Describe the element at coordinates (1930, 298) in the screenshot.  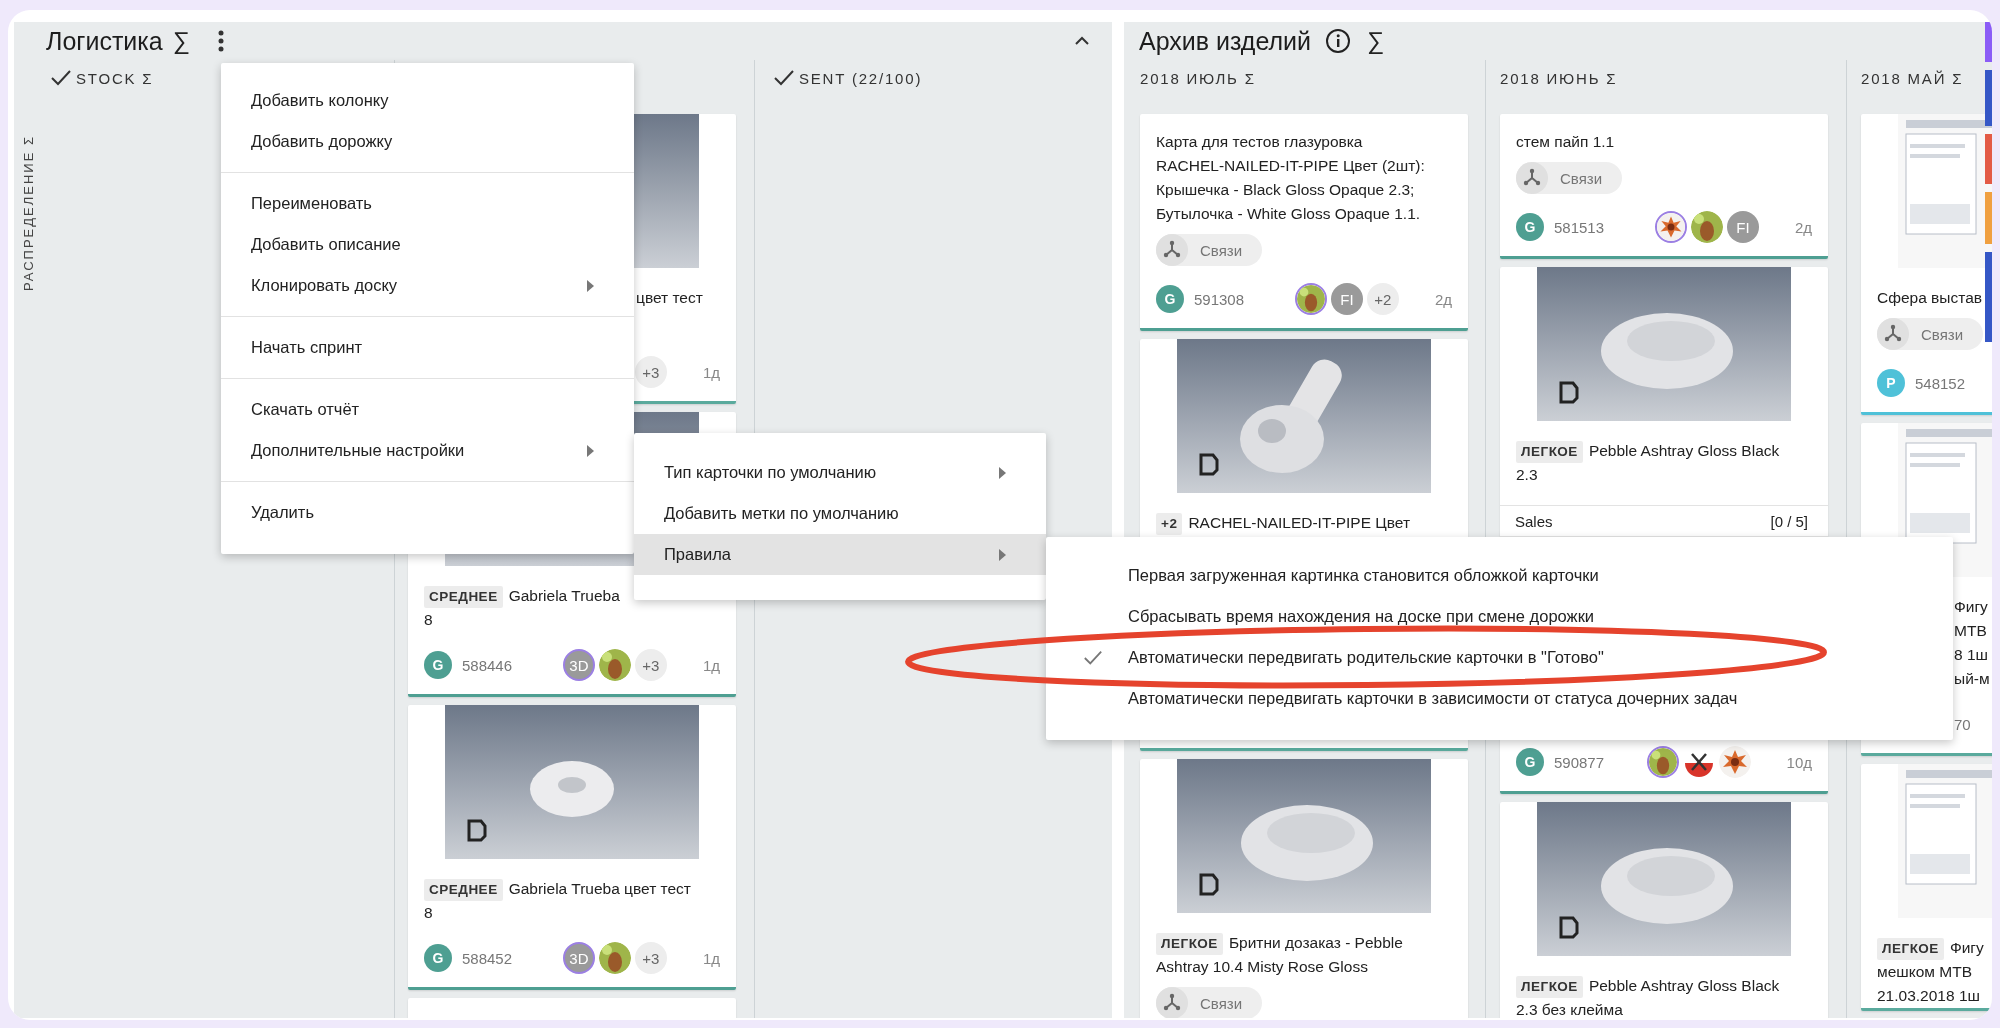
I see `card-title: Сфера выстав` at that location.